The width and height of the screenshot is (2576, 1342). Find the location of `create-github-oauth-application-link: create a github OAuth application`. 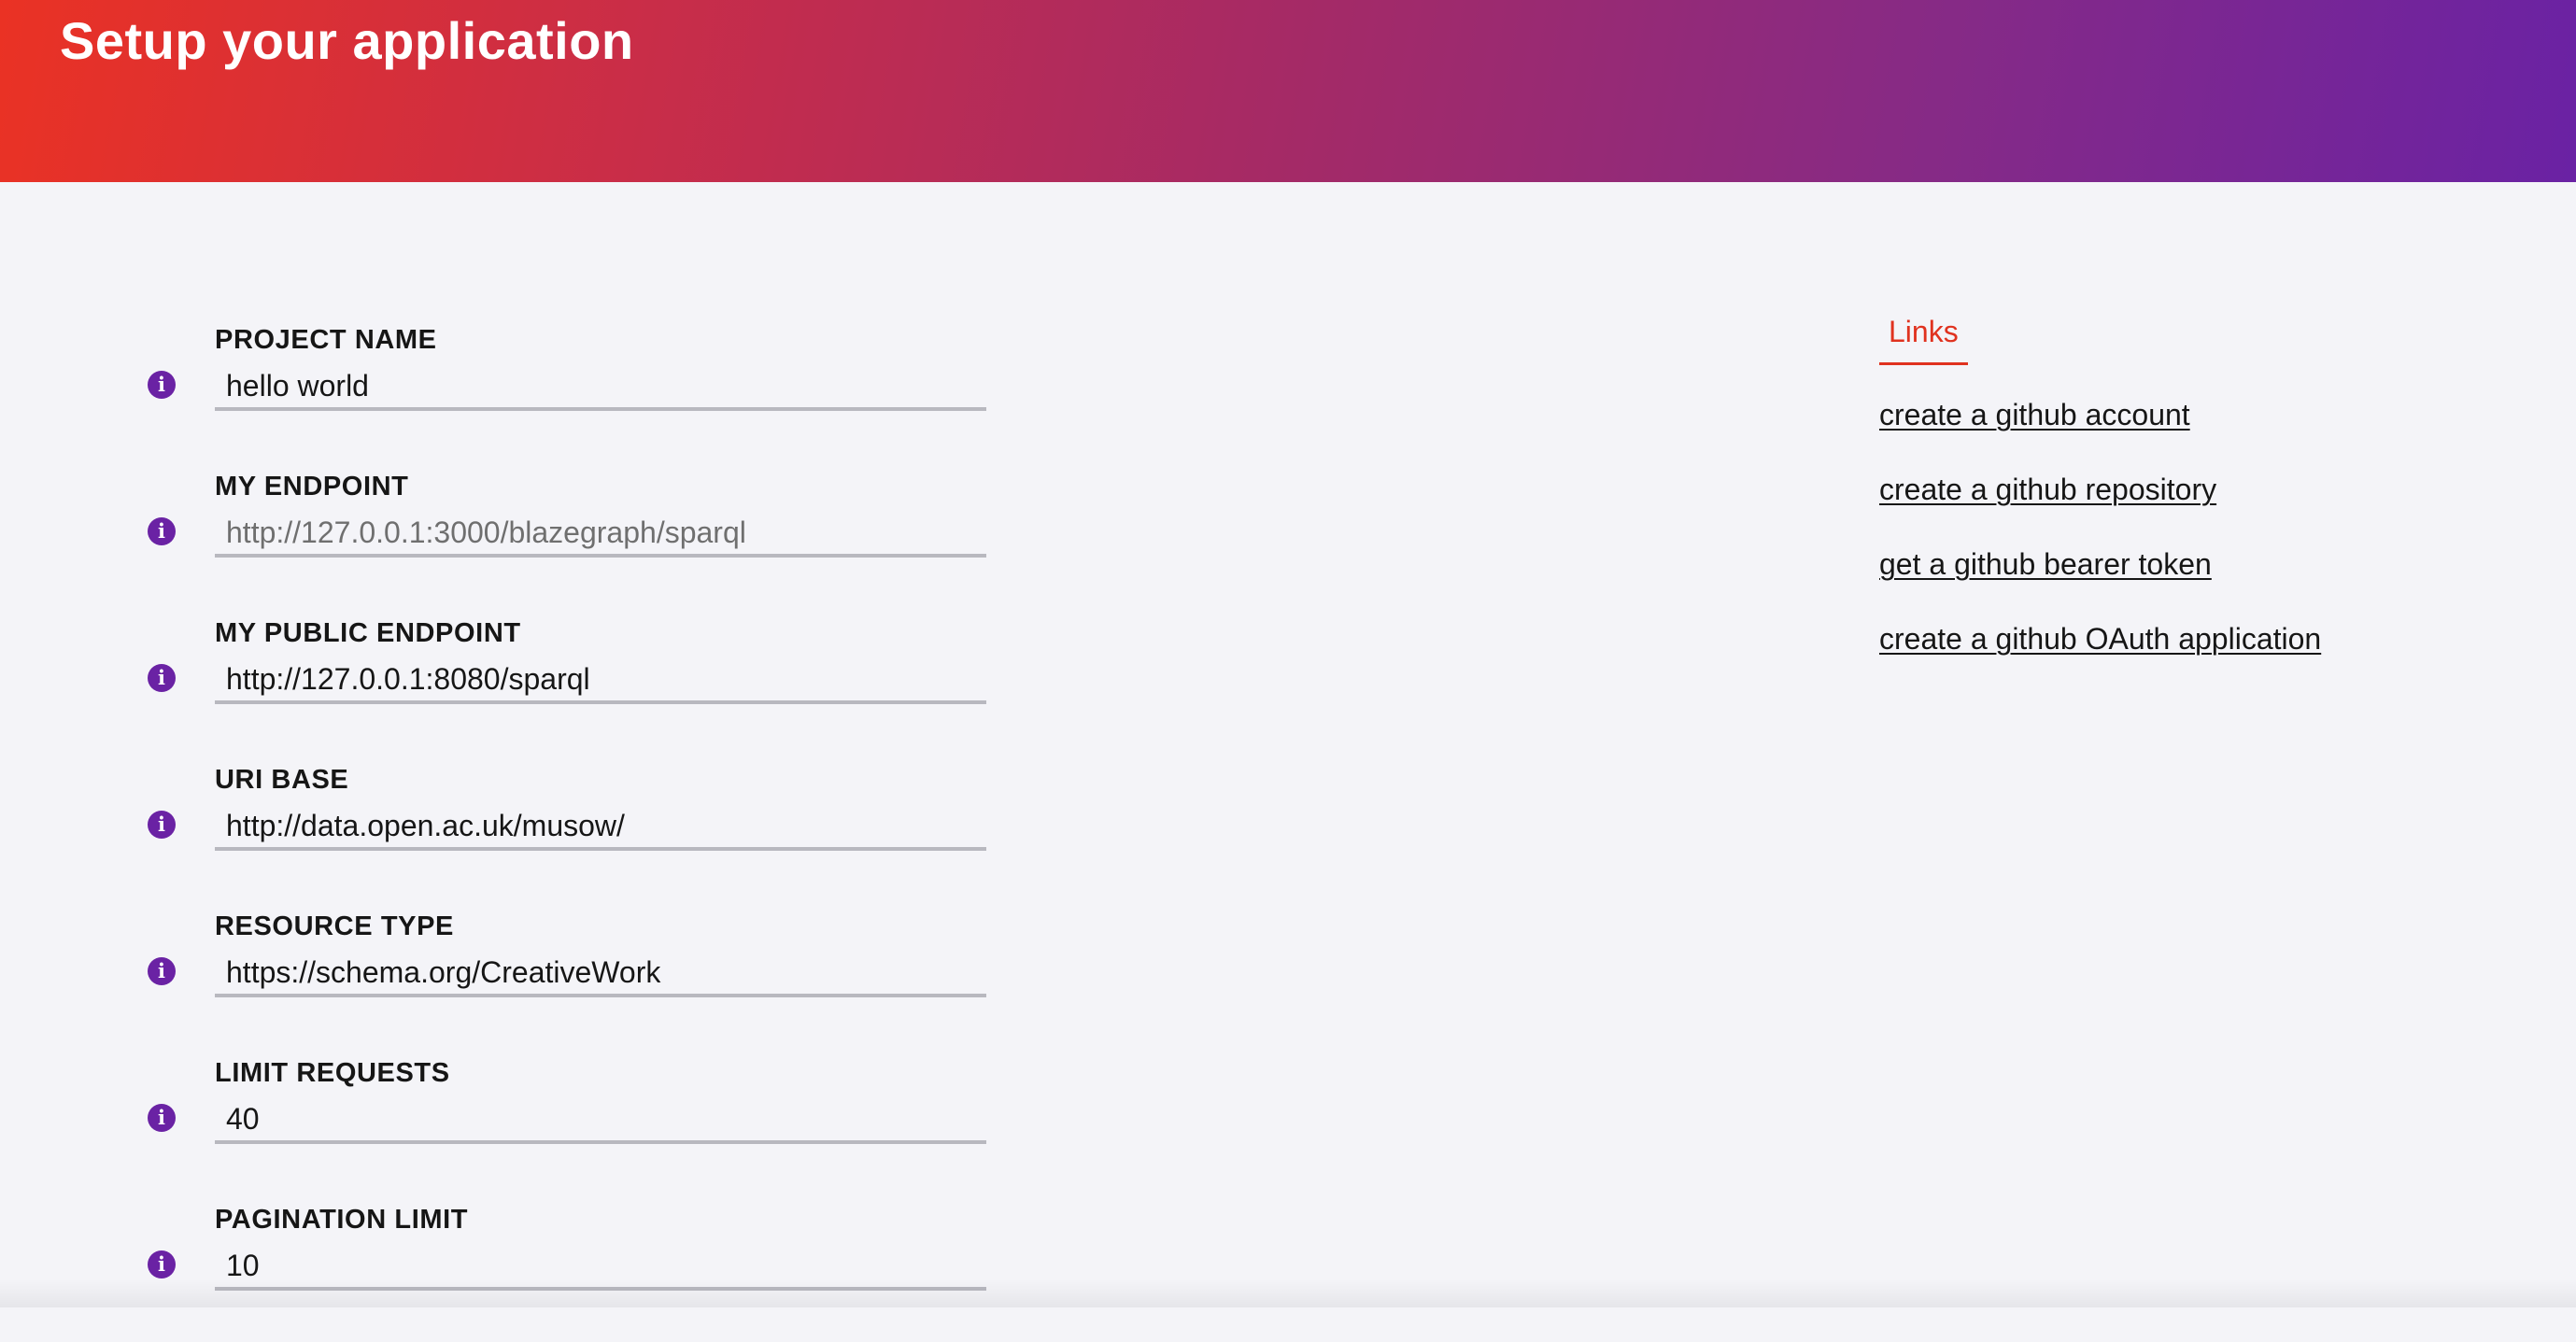

create-github-oauth-application-link: create a github OAuth application is located at coordinates (2100, 638).